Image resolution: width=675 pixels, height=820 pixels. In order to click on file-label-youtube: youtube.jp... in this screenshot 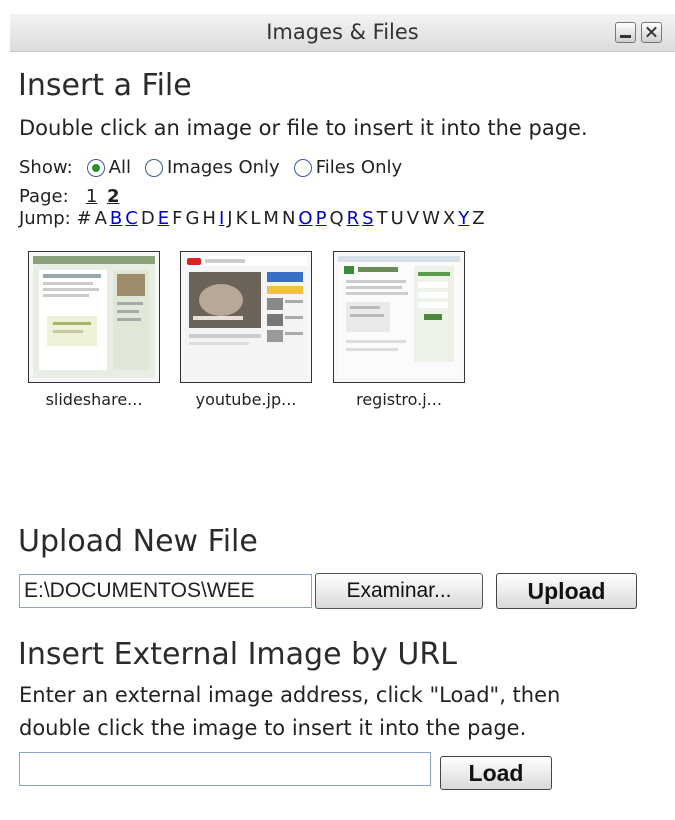, I will do `click(246, 399)`.